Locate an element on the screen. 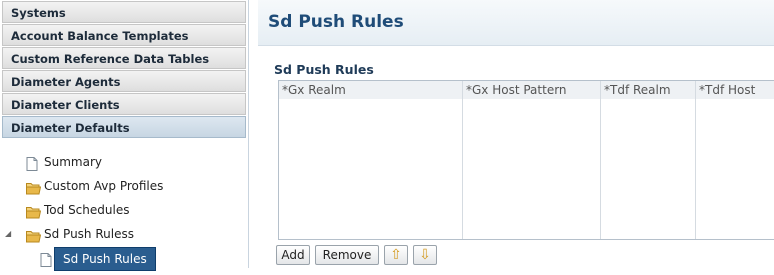 The height and width of the screenshot is (275, 774). tree-item-label: Sd Push Ruless is located at coordinates (89, 234).